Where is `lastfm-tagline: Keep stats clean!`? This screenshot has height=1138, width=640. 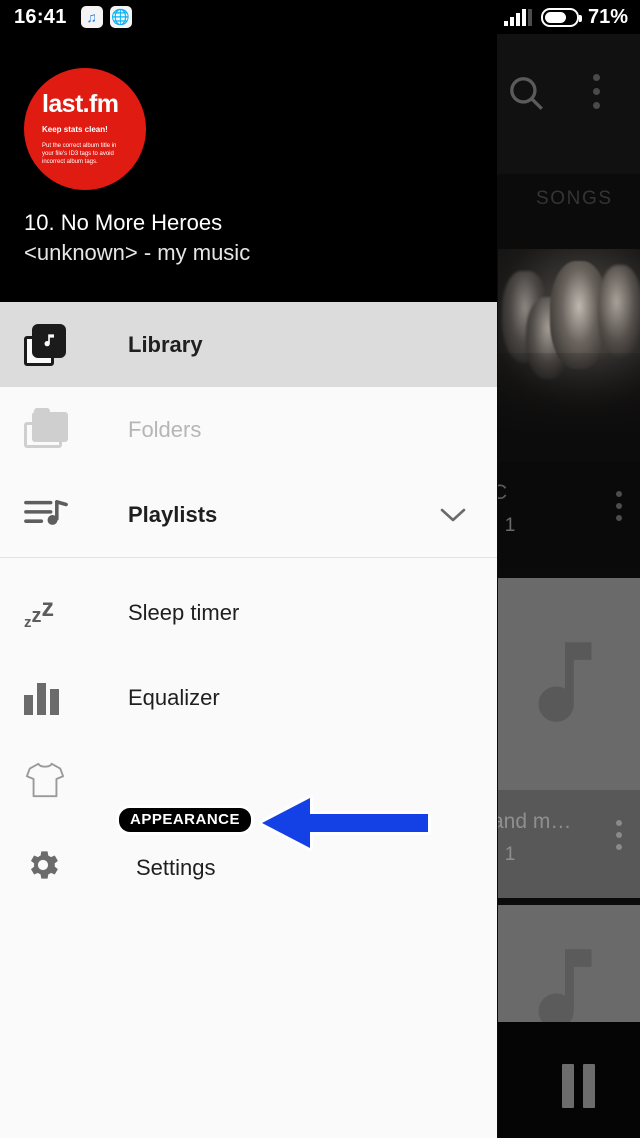 lastfm-tagline: Keep stats clean! is located at coordinates (75, 129).